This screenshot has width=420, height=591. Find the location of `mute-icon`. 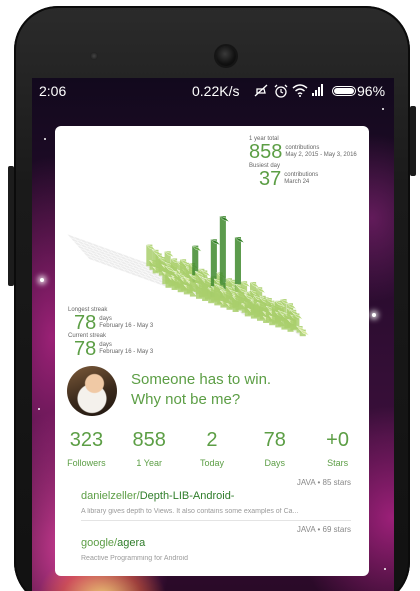

mute-icon is located at coordinates (261, 92).